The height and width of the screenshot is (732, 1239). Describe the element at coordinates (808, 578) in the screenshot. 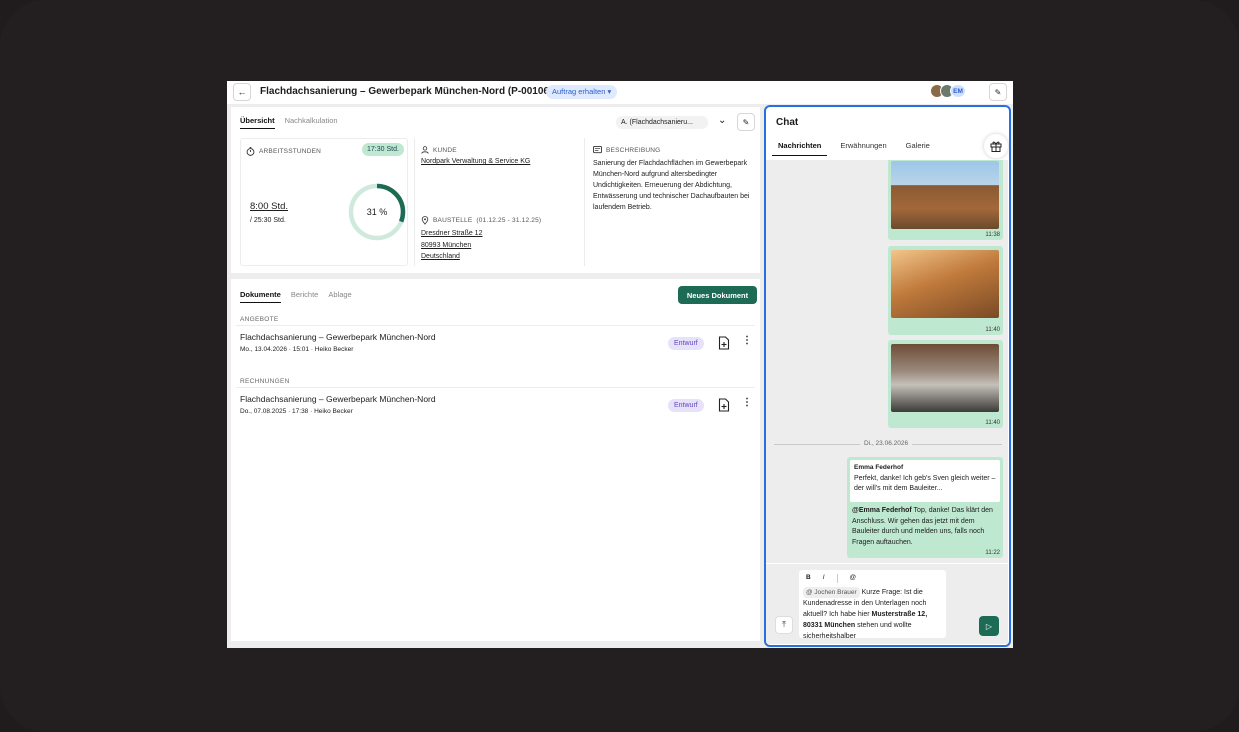

I see `bold-button: B` at that location.